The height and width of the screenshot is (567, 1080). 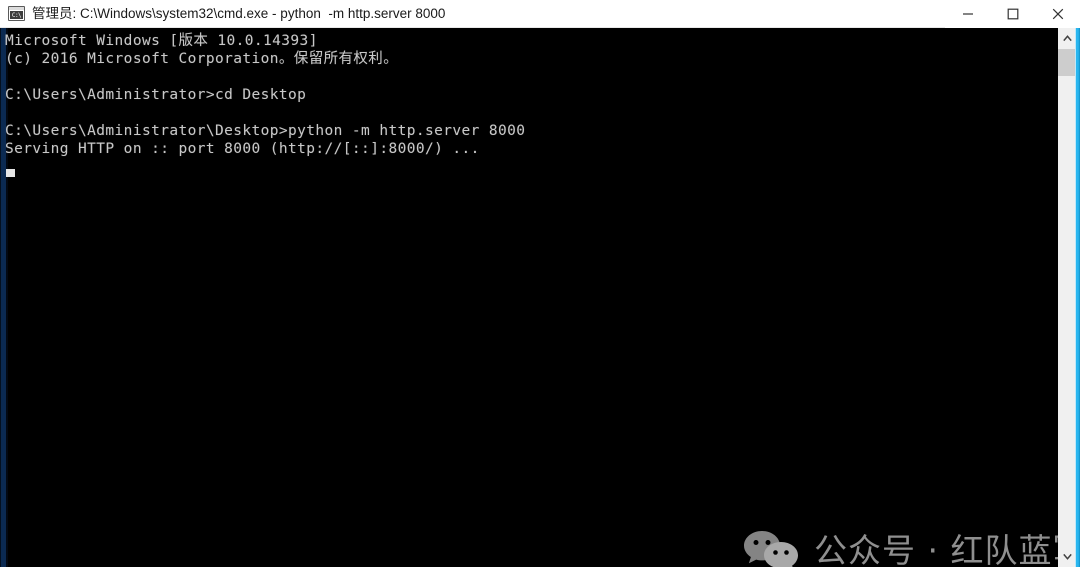 What do you see at coordinates (10, 173) in the screenshot?
I see `text-cursor` at bounding box center [10, 173].